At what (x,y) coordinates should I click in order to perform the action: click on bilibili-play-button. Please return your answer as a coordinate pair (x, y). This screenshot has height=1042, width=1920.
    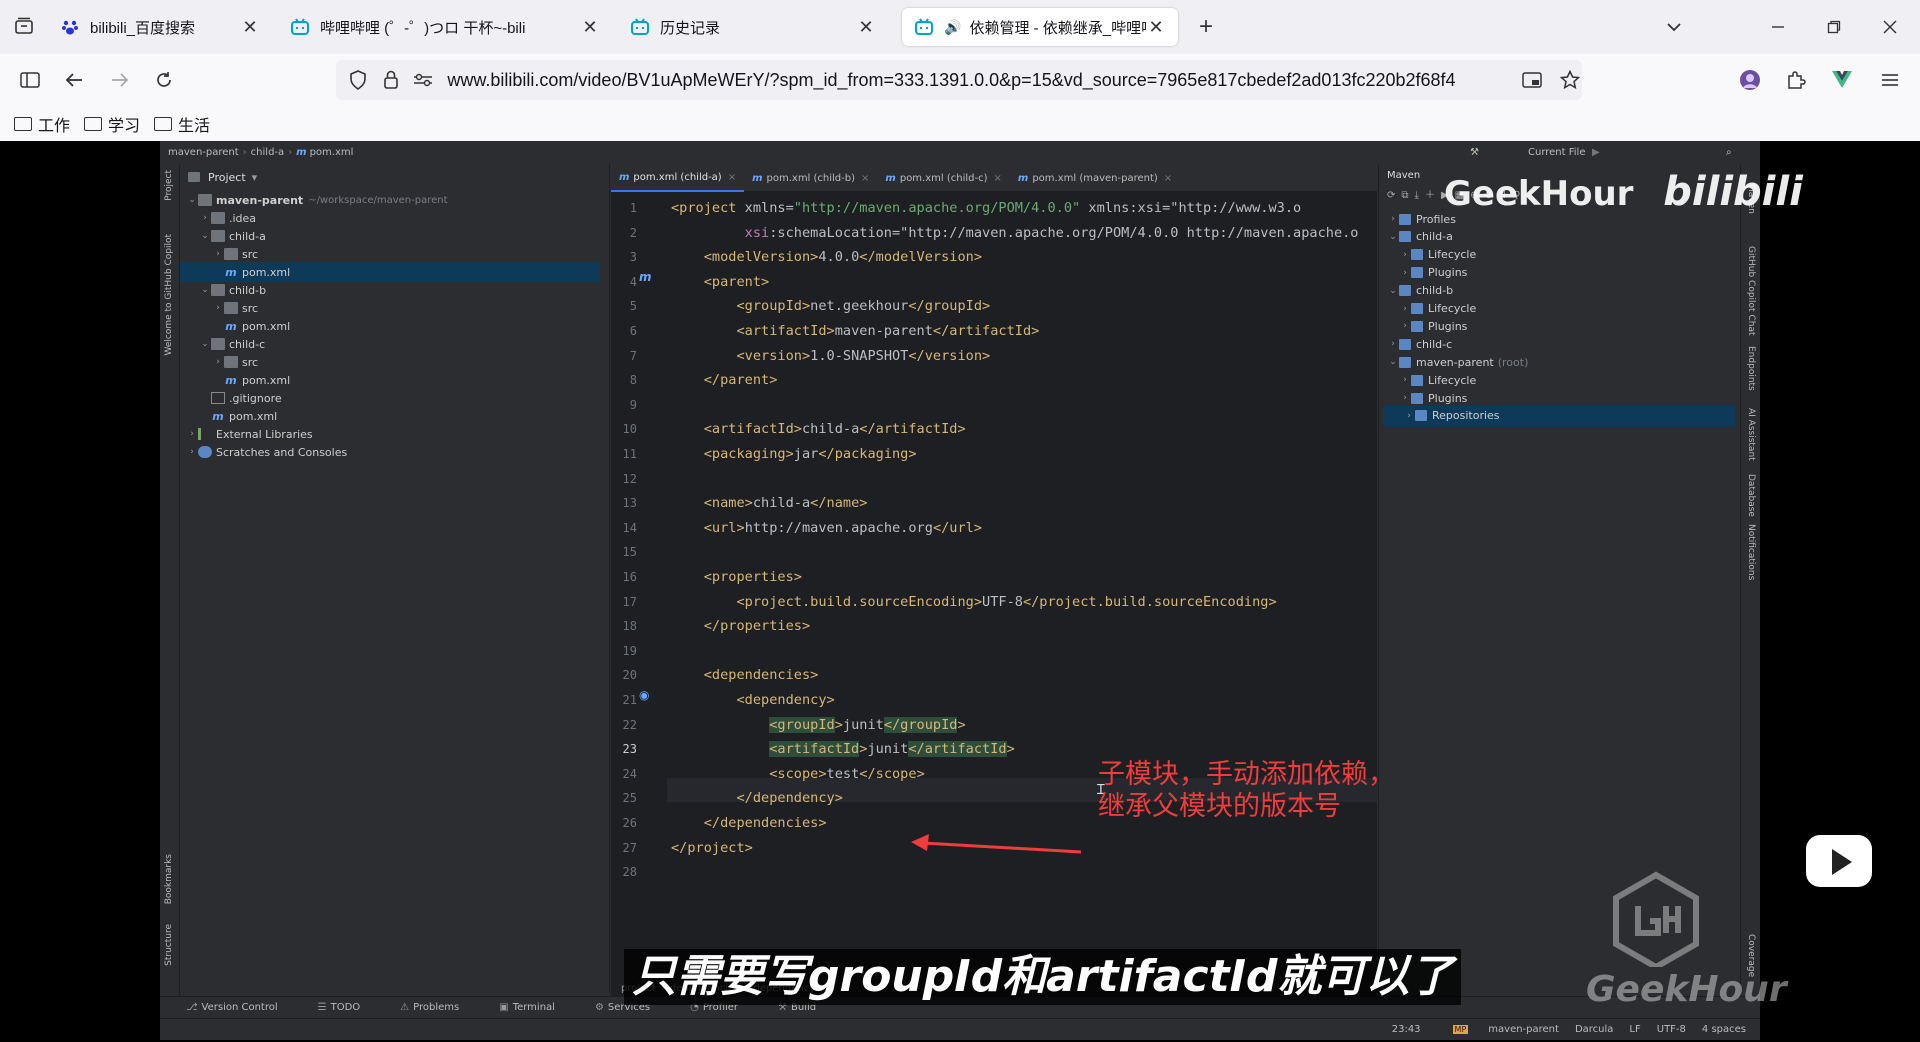
    Looking at the image, I should click on (1839, 858).